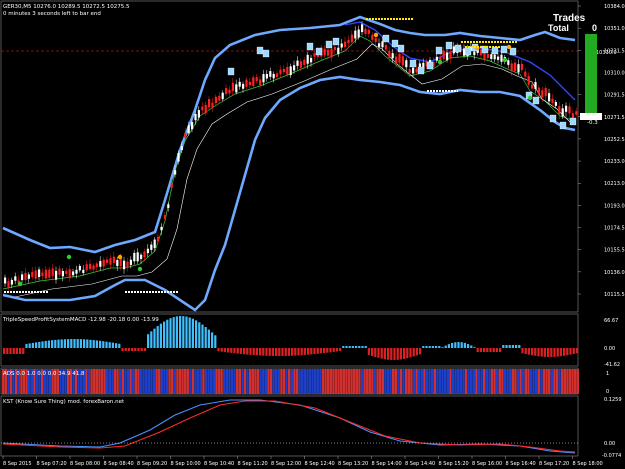 This screenshot has height=469, width=625. What do you see at coordinates (66, 7) in the screenshot?
I see `symbol-info-text: GER30,M5 10276.0 10289.5 10272.5 10275.5` at bounding box center [66, 7].